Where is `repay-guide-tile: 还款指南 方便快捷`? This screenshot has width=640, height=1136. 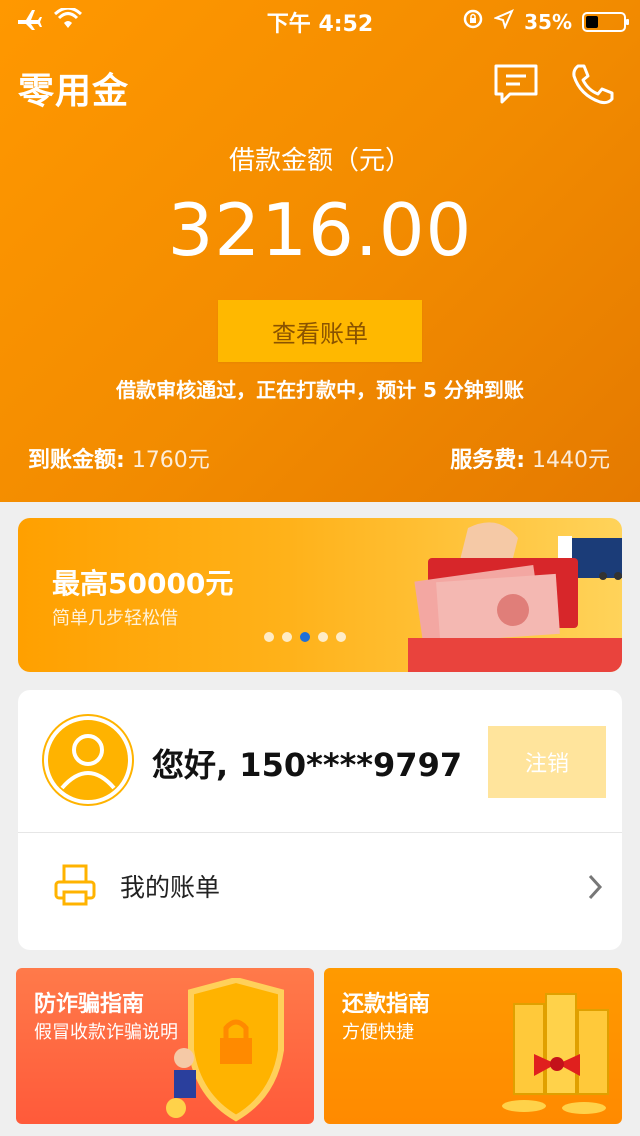 repay-guide-tile: 还款指南 方便快捷 is located at coordinates (473, 1046).